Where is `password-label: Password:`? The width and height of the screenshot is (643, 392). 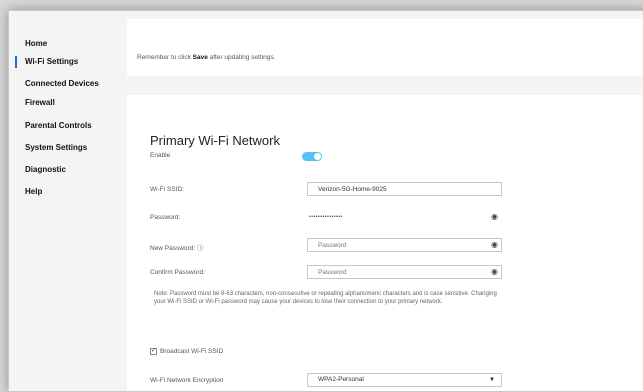 password-label: Password: is located at coordinates (165, 217).